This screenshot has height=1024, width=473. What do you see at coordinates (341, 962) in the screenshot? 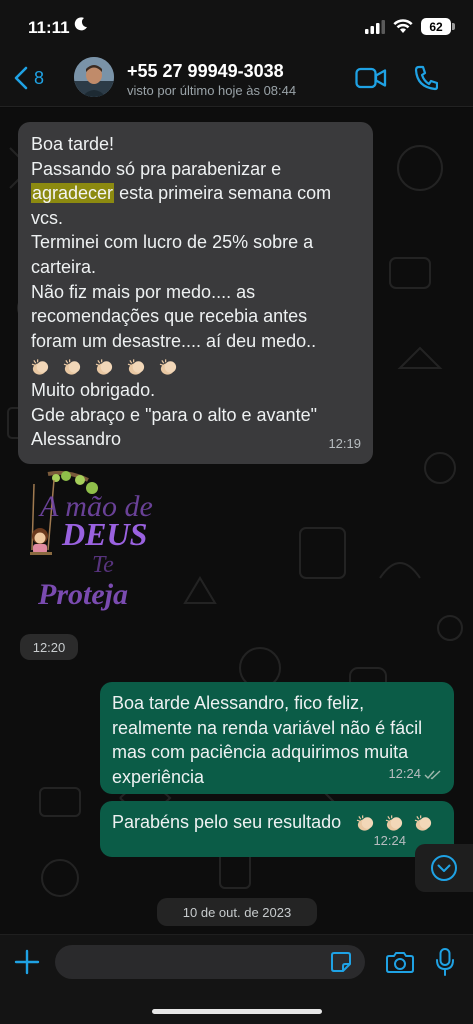
I see `sticker-icon` at bounding box center [341, 962].